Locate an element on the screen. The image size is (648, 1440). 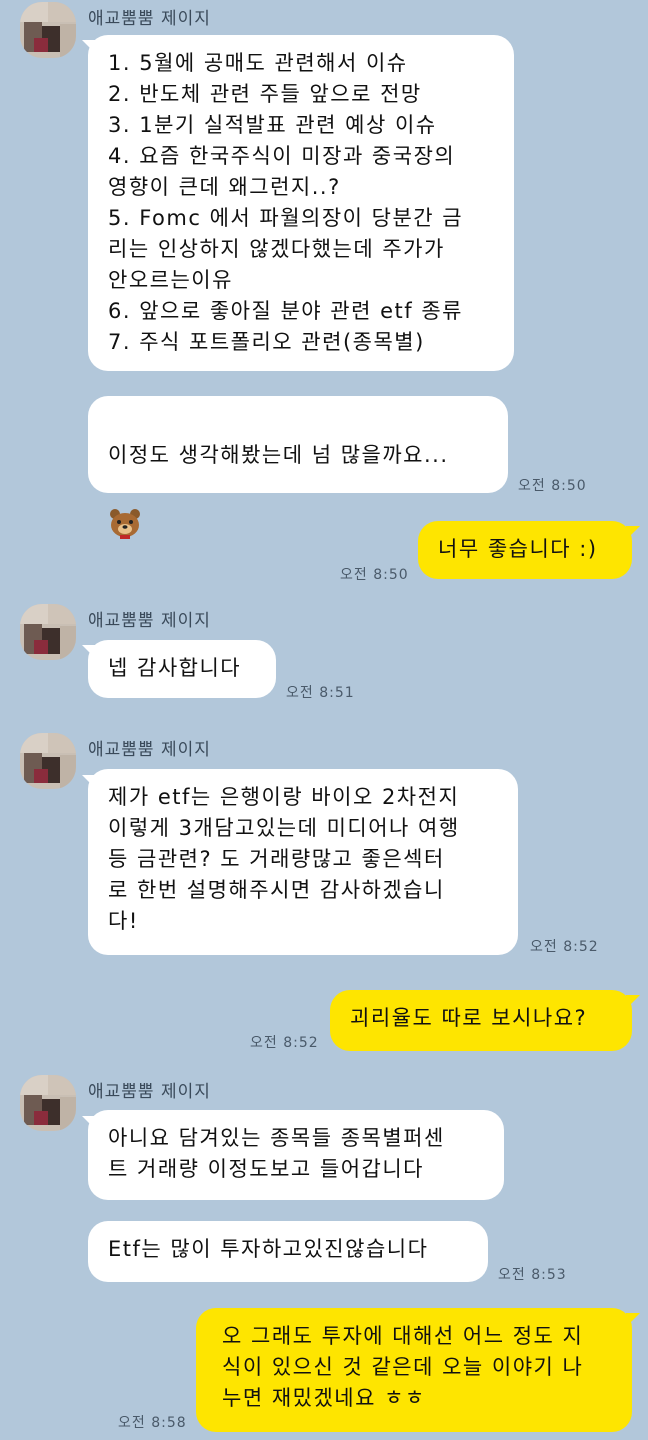
message-bubble-incoming: Etf는 많이 투자하고있진않습니다 is located at coordinates (288, 1251).